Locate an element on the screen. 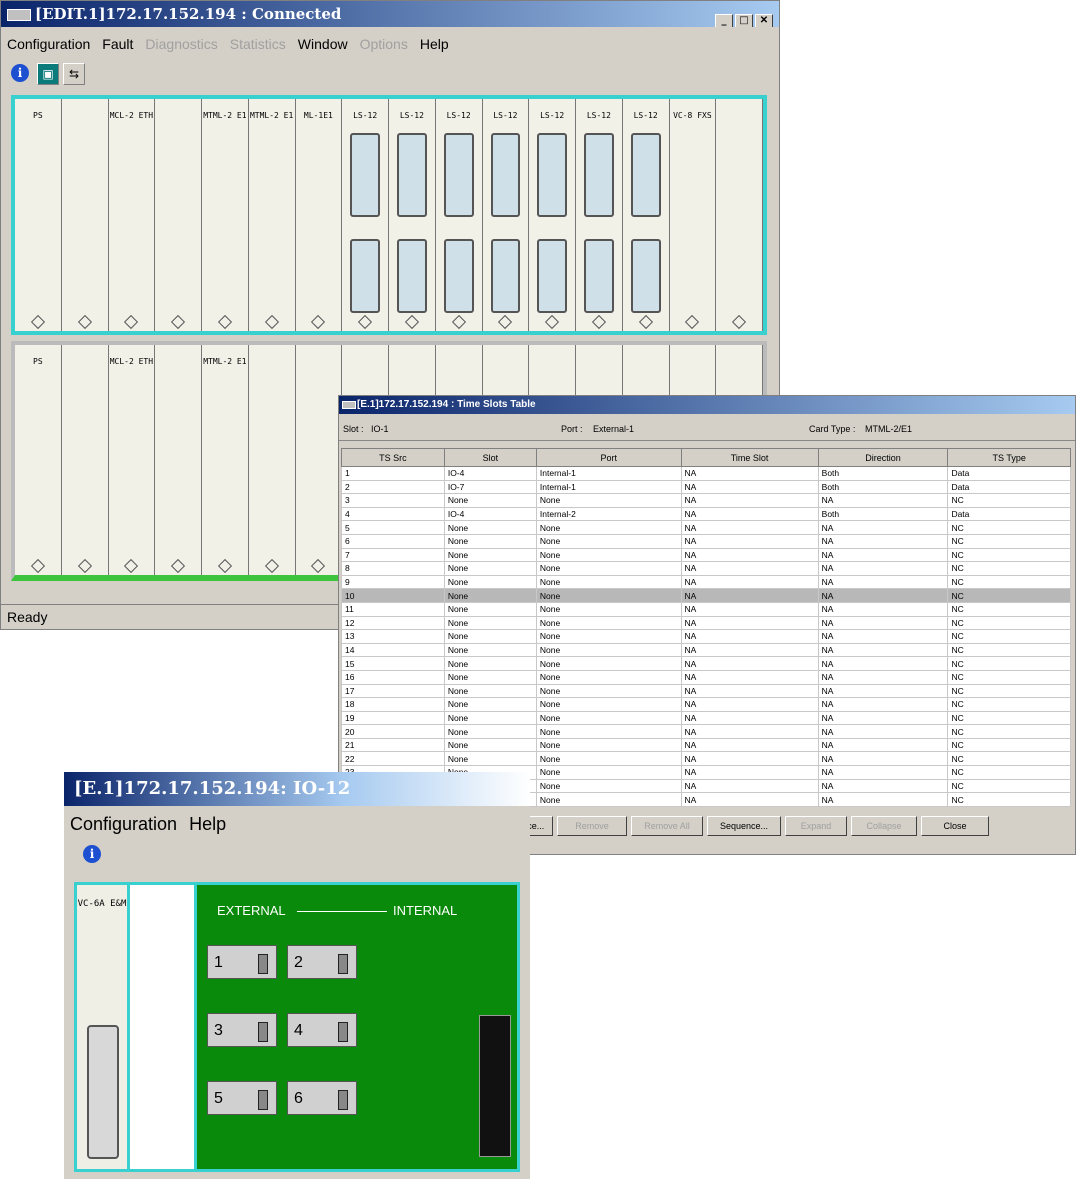 The height and width of the screenshot is (1179, 1076). table-row: 5 None None NA NA NC is located at coordinates (706, 527).